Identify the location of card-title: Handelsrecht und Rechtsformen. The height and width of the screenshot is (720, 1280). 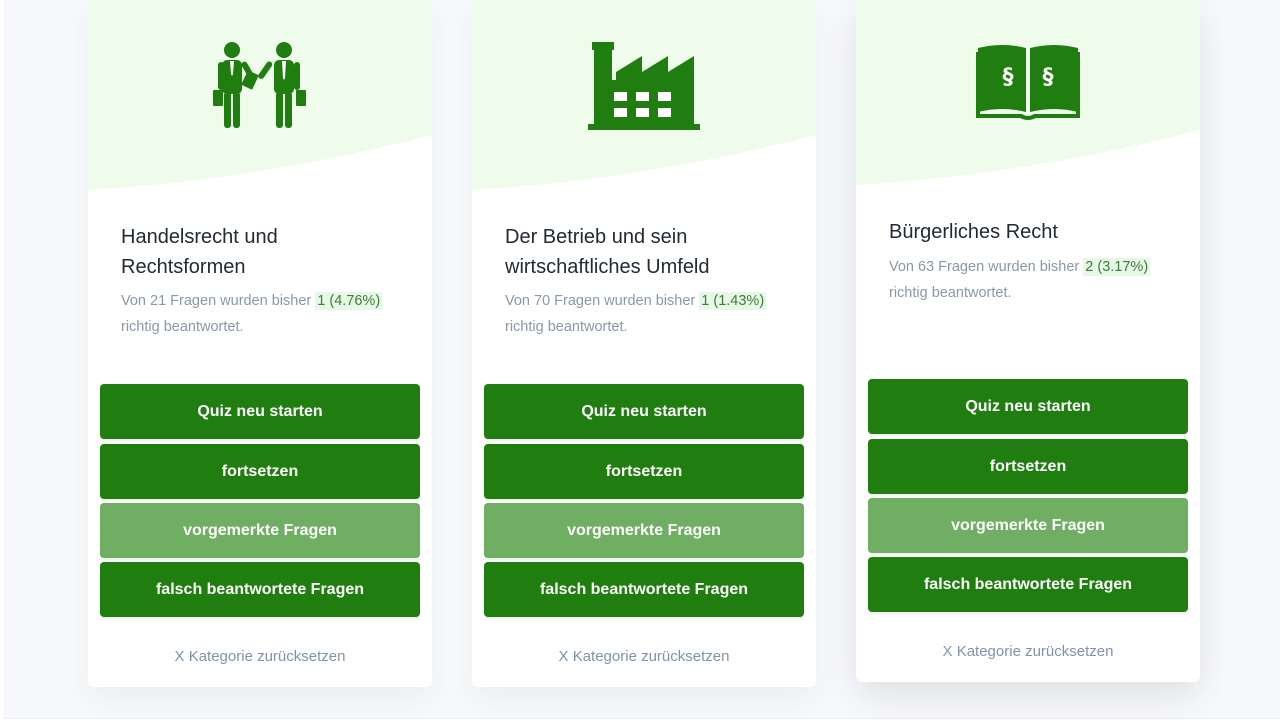
(266, 252).